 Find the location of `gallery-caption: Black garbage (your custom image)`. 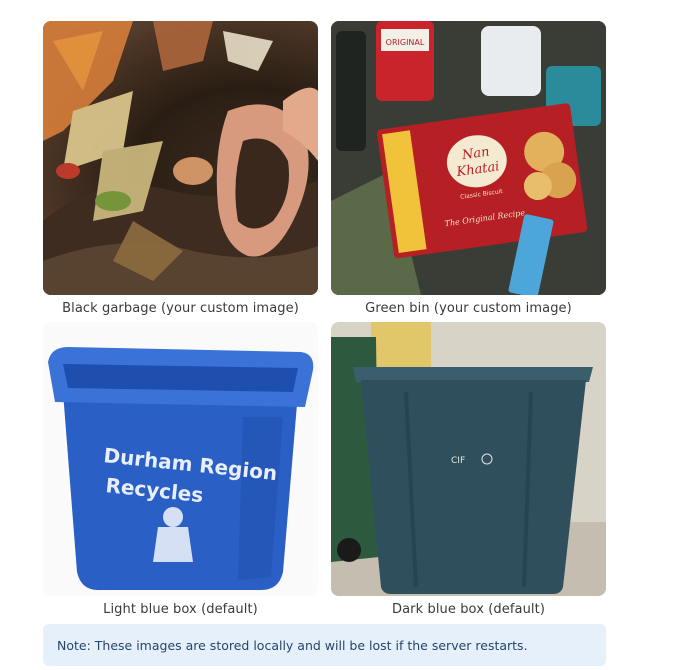

gallery-caption: Black garbage (your custom image) is located at coordinates (180, 308).